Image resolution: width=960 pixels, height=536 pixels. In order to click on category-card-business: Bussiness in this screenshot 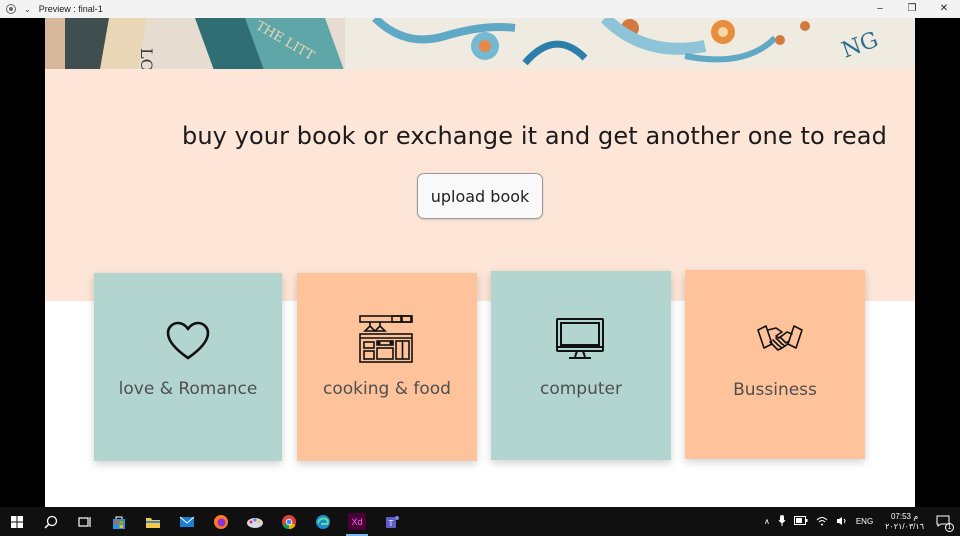, I will do `click(775, 364)`.